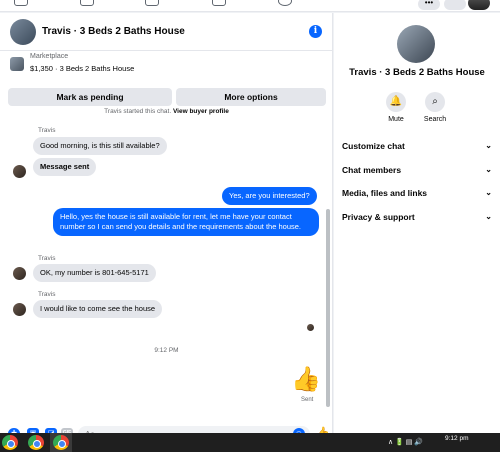 The width and height of the screenshot is (500, 452). I want to click on account-avatar, so click(479, 5).